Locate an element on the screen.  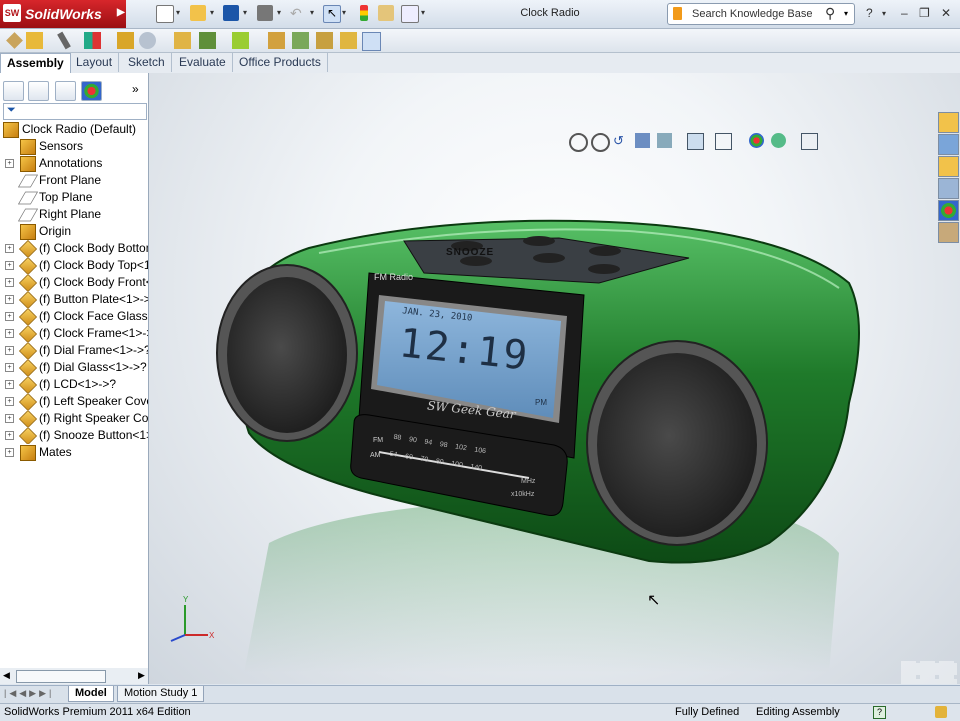
tree-item: + (f) Dial Frame<1>->? is located at coordinates (74, 350).